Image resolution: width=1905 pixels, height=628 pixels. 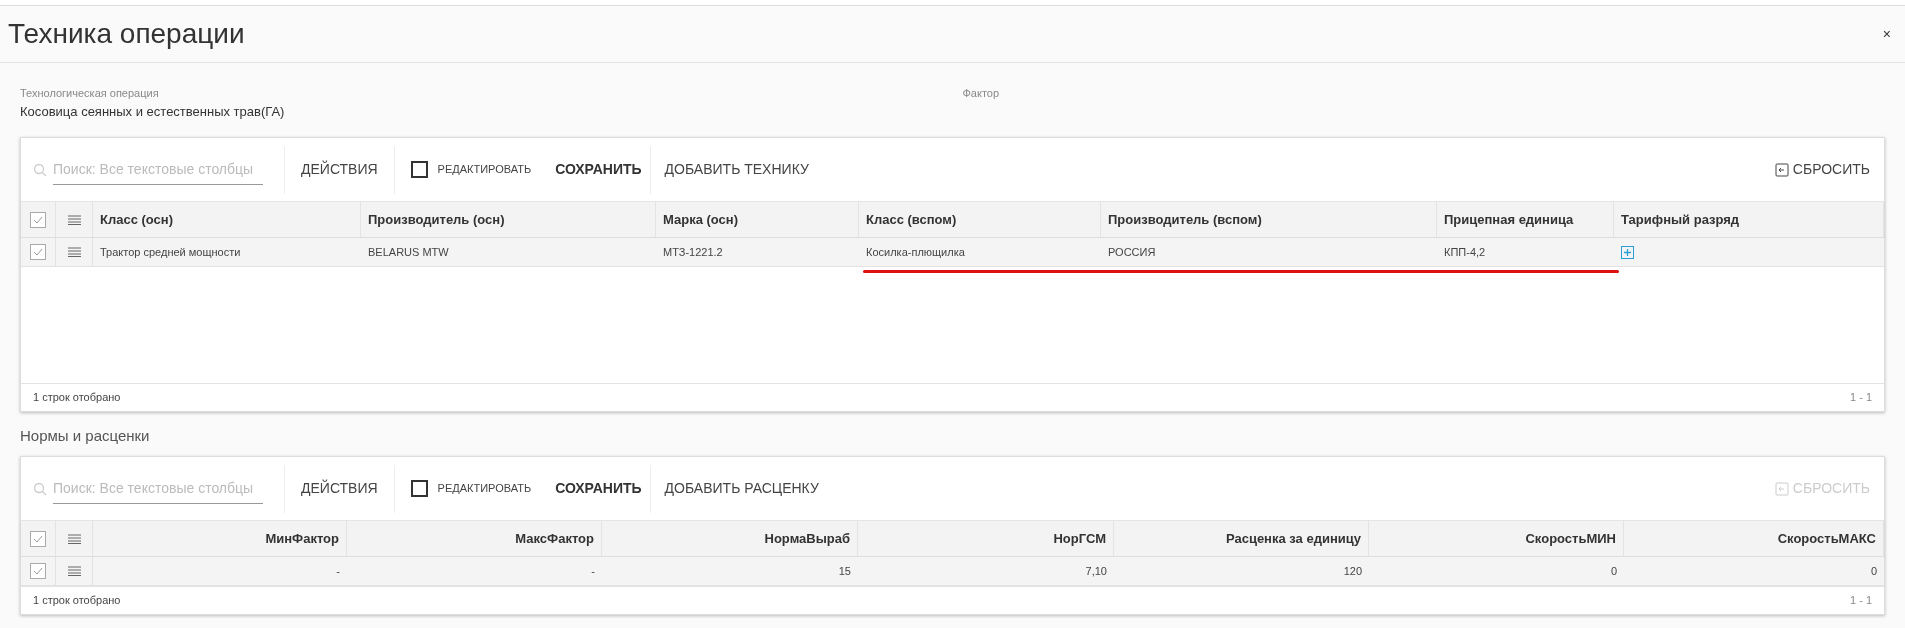 I want to click on table-cell-text: Трактор средней мощности, so click(x=170, y=252).